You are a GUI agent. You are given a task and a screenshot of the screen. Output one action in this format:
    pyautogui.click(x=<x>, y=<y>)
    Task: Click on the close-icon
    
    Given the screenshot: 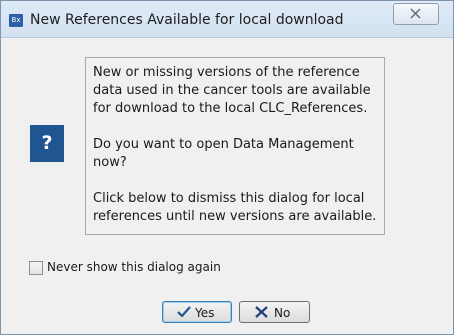 What is the action you would take?
    pyautogui.click(x=415, y=13)
    